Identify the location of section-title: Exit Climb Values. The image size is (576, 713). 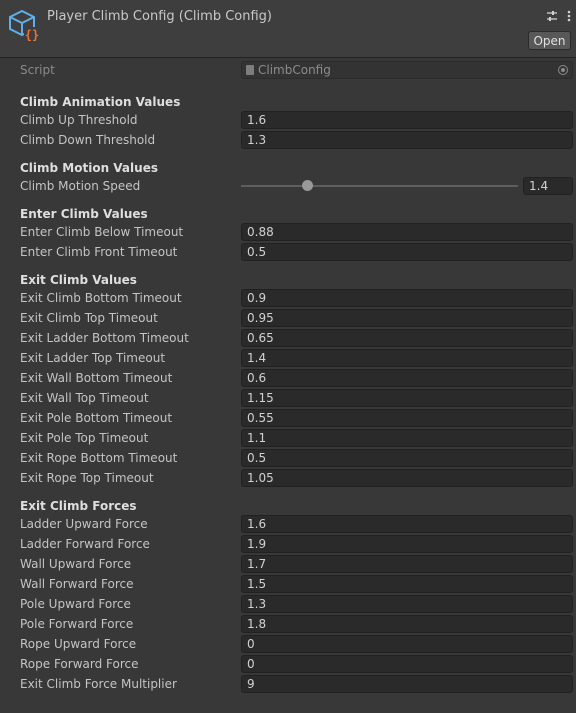
(78, 280).